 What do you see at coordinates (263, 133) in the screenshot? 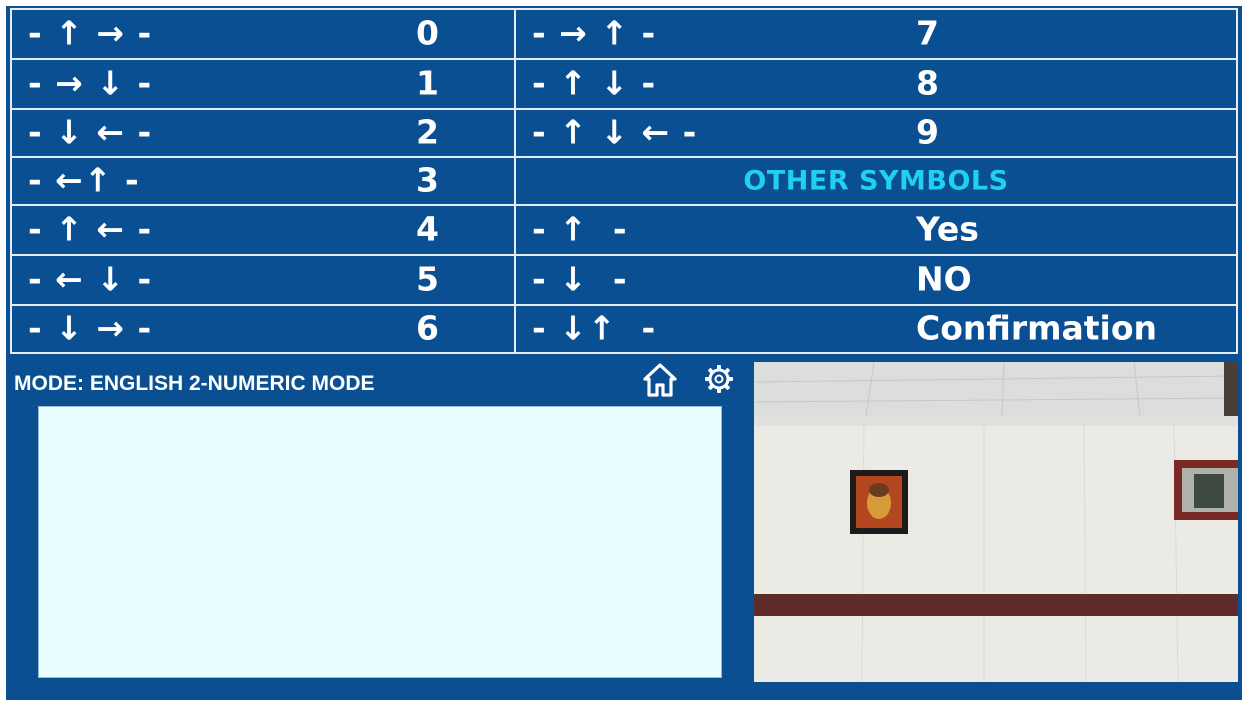
I see `code-row-2: - ↓ ← - 2` at bounding box center [263, 133].